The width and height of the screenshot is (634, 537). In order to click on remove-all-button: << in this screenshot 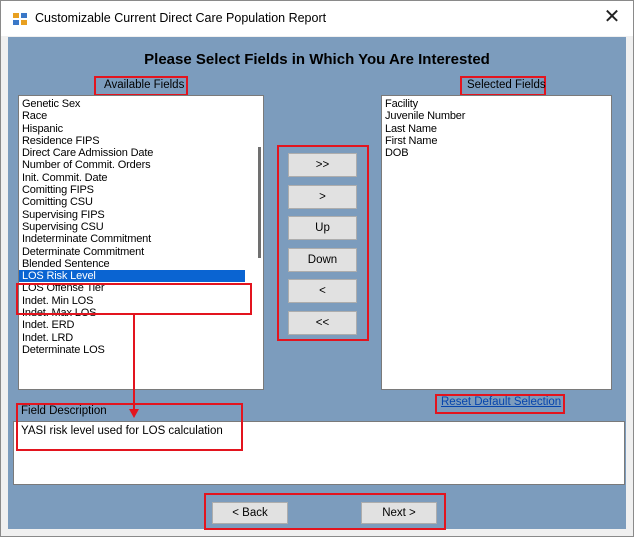, I will do `click(322, 323)`.